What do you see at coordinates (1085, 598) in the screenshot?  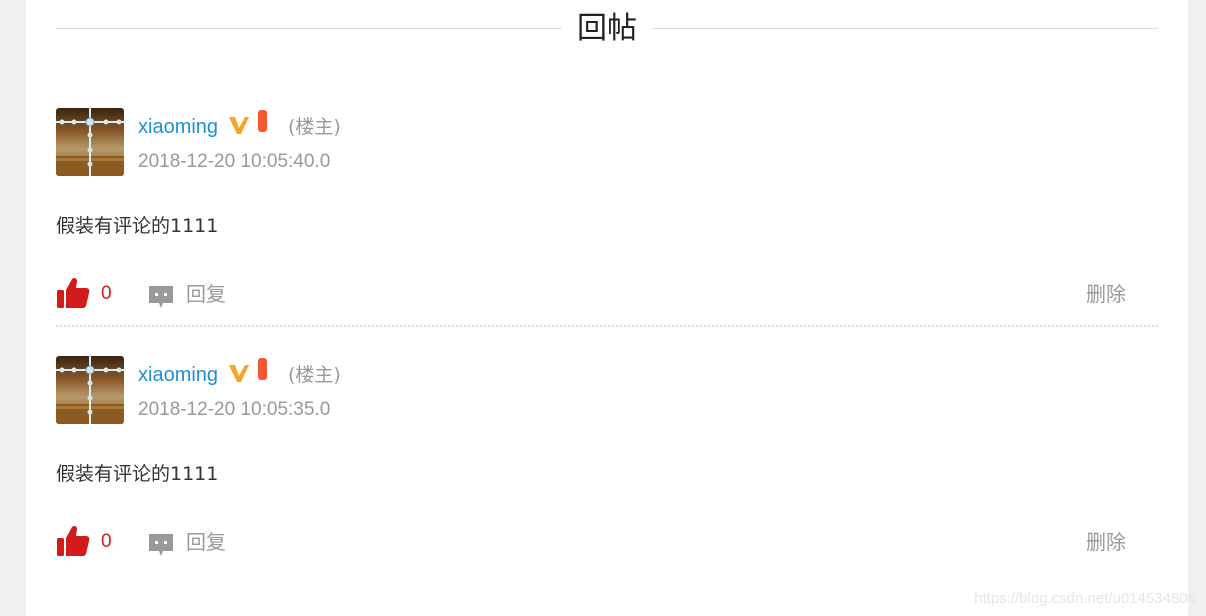 I see `watermark-text: https://blog.csdn.net/u014534808` at bounding box center [1085, 598].